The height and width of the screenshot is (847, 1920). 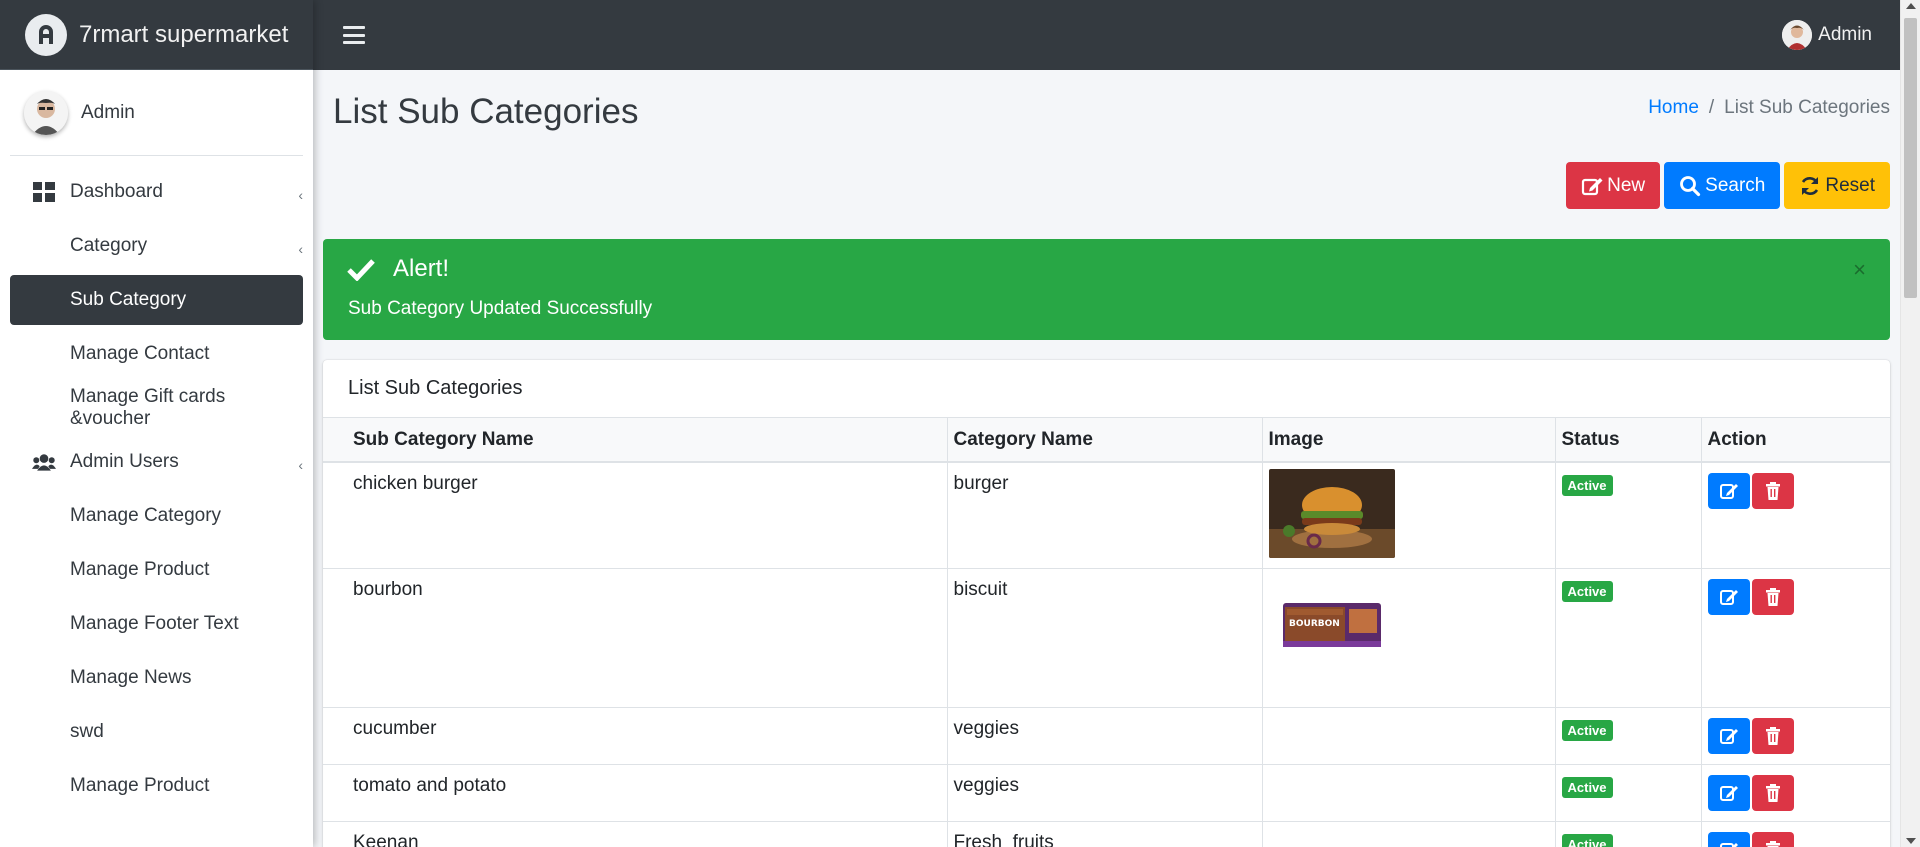 I want to click on sidebar-item-manage-product: Manage Product, so click(x=156, y=570).